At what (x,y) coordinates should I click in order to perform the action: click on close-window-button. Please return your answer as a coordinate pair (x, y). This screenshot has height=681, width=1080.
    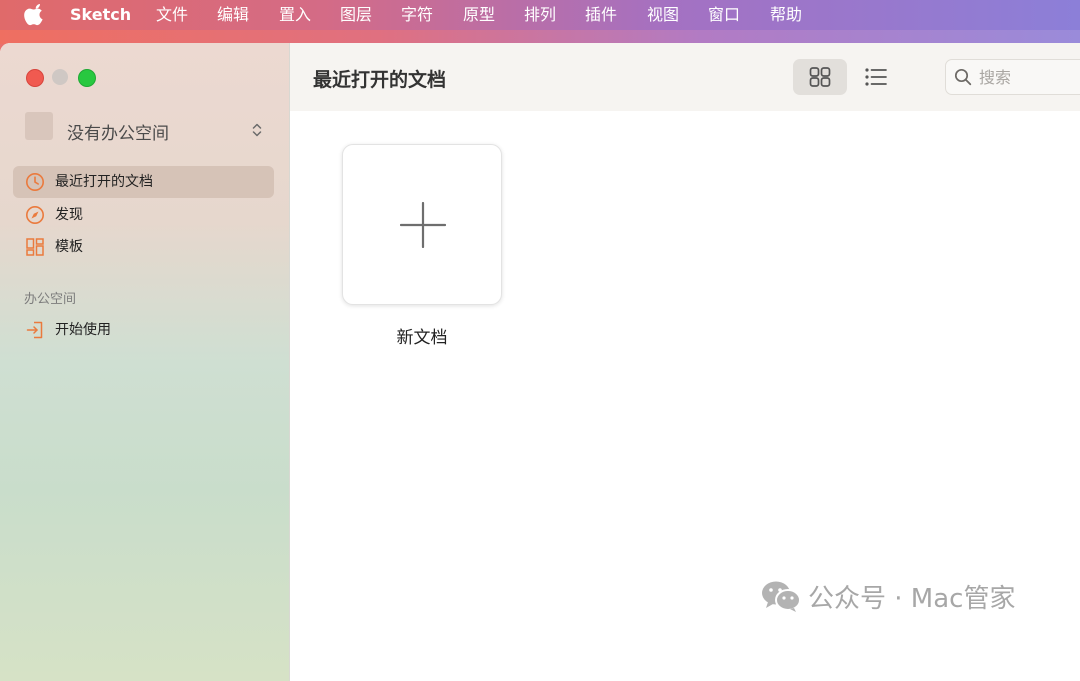
    Looking at the image, I should click on (35, 78).